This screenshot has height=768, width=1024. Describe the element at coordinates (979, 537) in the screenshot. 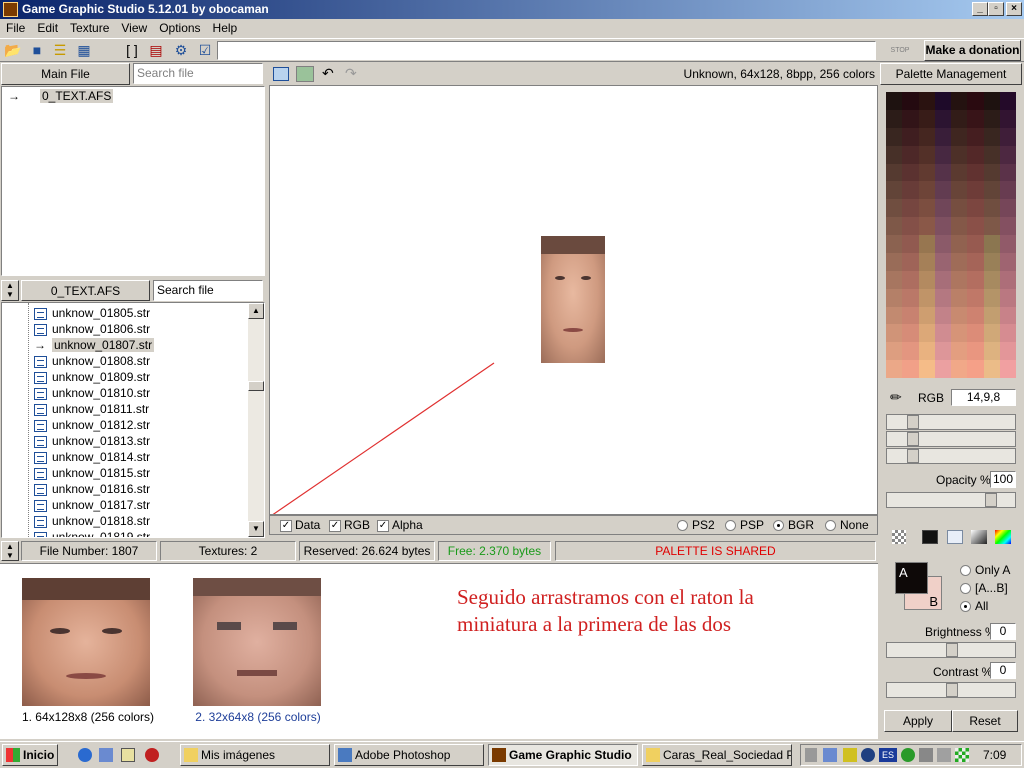

I see `gradient-icon` at that location.